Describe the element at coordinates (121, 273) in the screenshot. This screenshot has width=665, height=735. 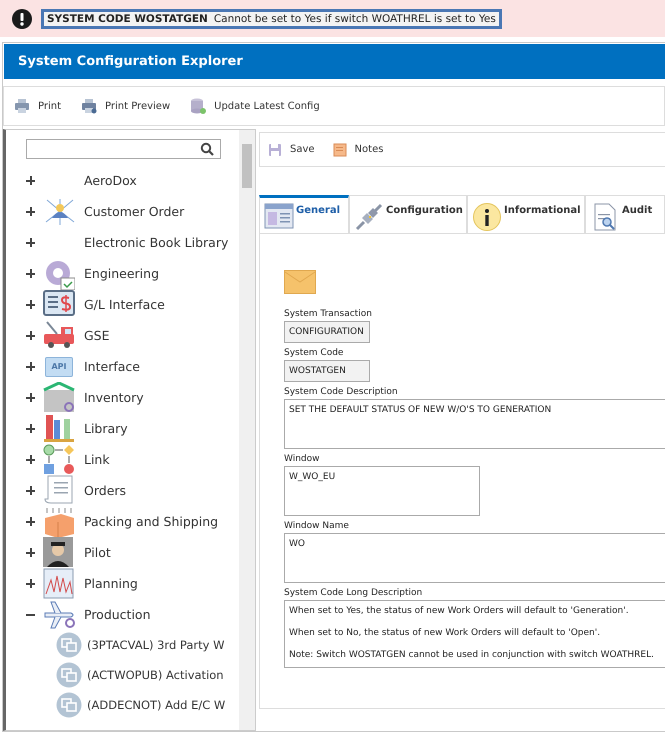
I see `tree-item: Engineering` at that location.